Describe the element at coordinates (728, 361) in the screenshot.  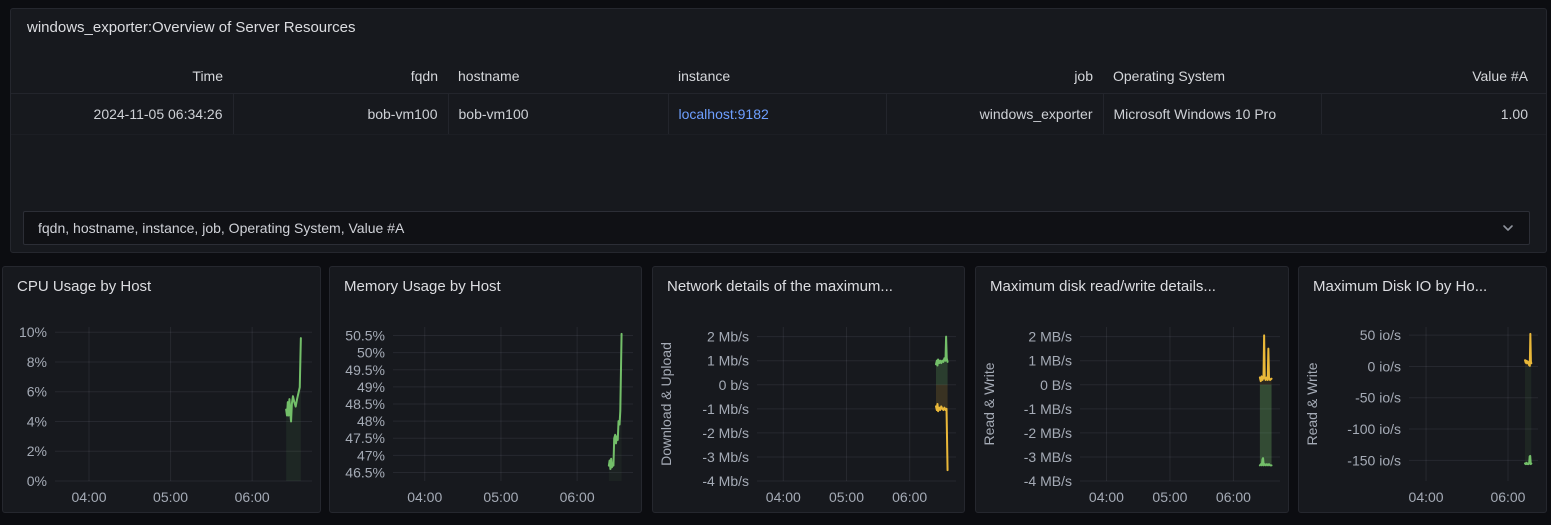
I see `svg-text: 1 Mb/s` at that location.